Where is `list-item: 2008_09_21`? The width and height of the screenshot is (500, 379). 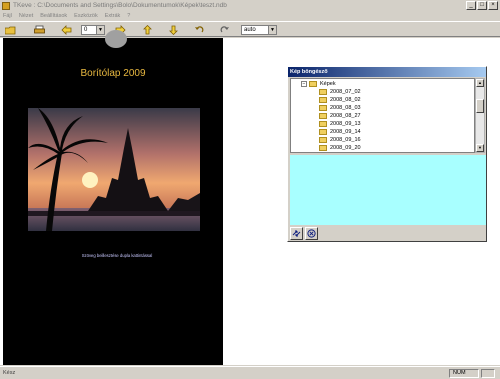 list-item: 2008_09_21 is located at coordinates (340, 152).